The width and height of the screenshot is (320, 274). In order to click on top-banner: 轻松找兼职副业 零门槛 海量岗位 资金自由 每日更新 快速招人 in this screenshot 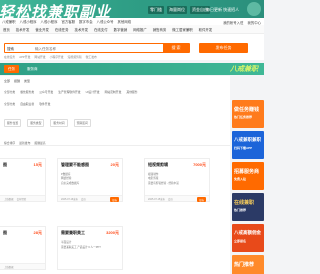, I will do `click(132, 10)`.